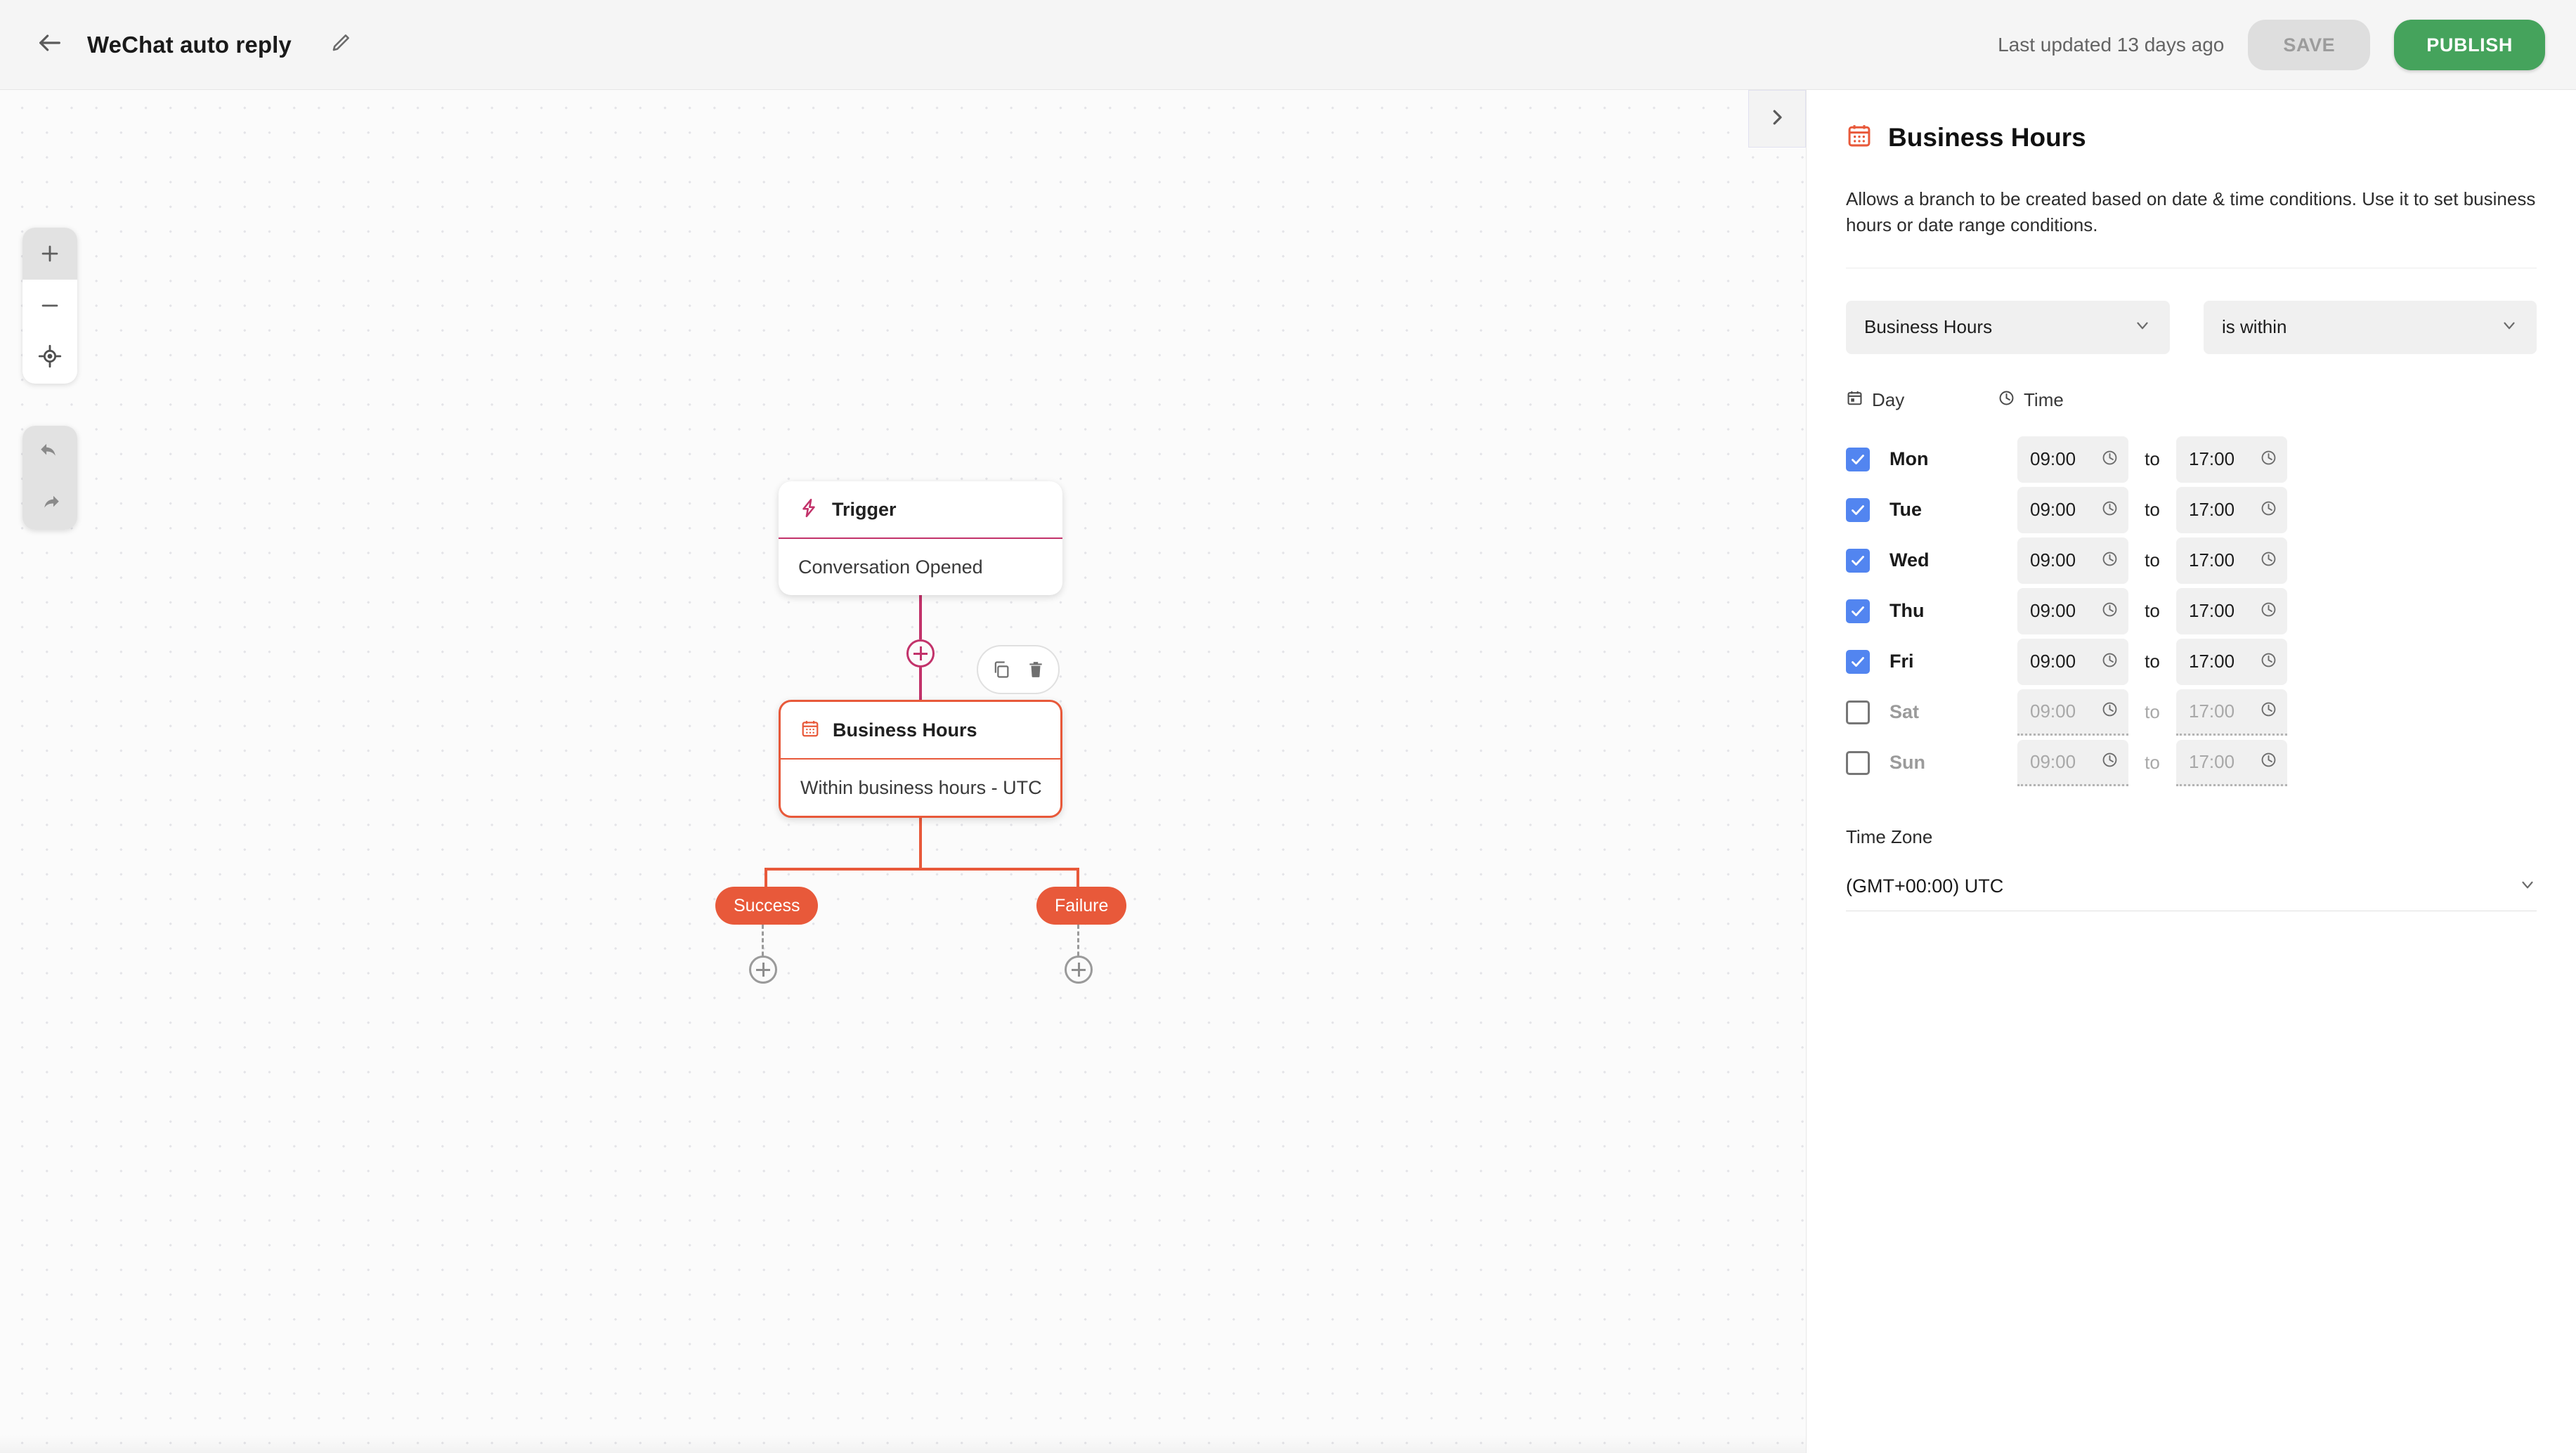  Describe the element at coordinates (2044, 400) in the screenshot. I see `column-header-time-label: Time` at that location.